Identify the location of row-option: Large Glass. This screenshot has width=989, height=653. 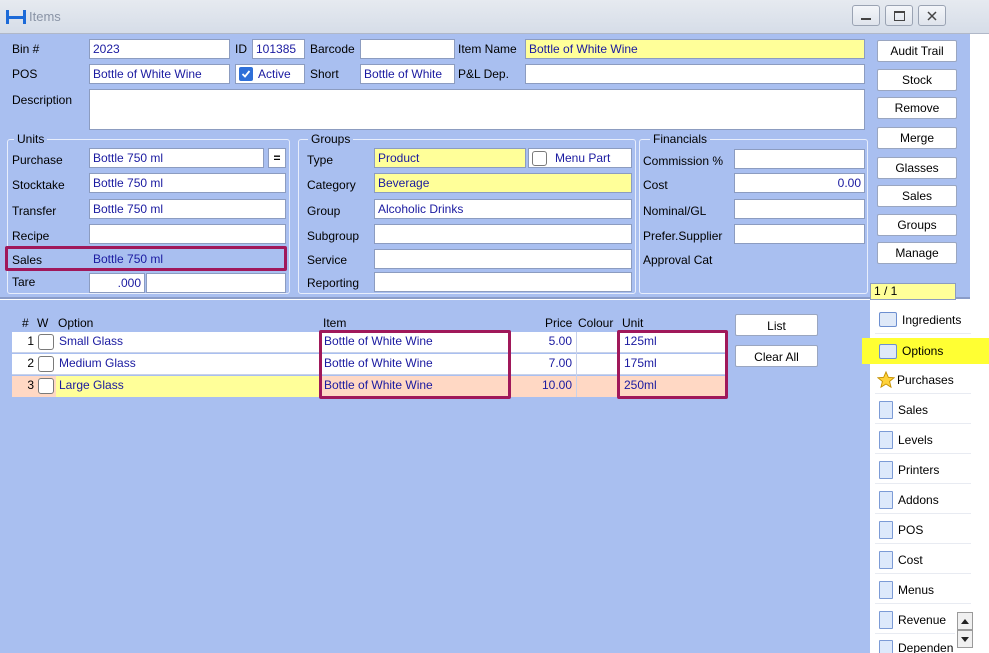
(91, 386).